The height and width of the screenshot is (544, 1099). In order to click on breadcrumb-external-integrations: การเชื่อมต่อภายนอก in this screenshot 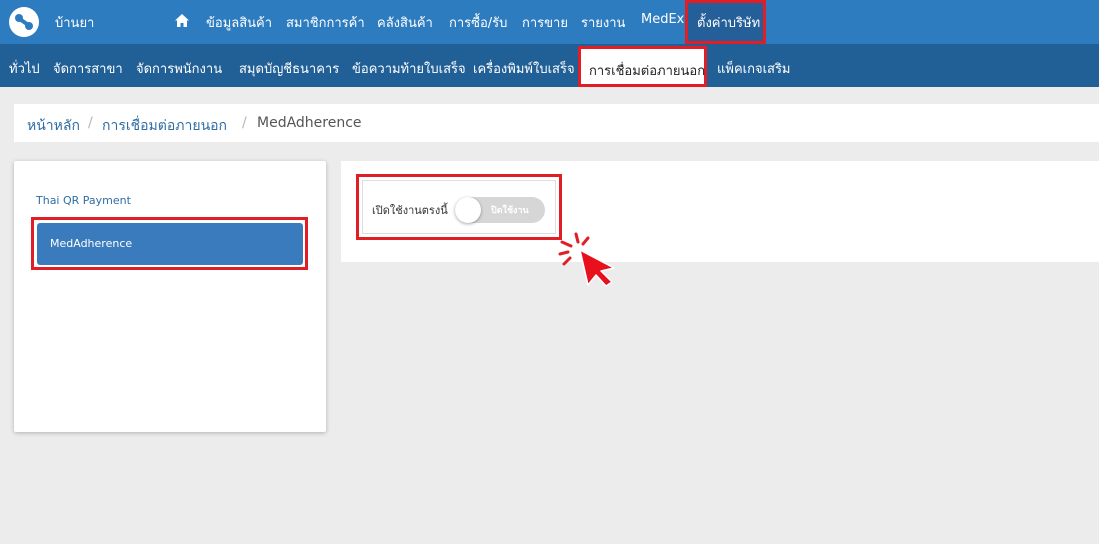, I will do `click(164, 126)`.